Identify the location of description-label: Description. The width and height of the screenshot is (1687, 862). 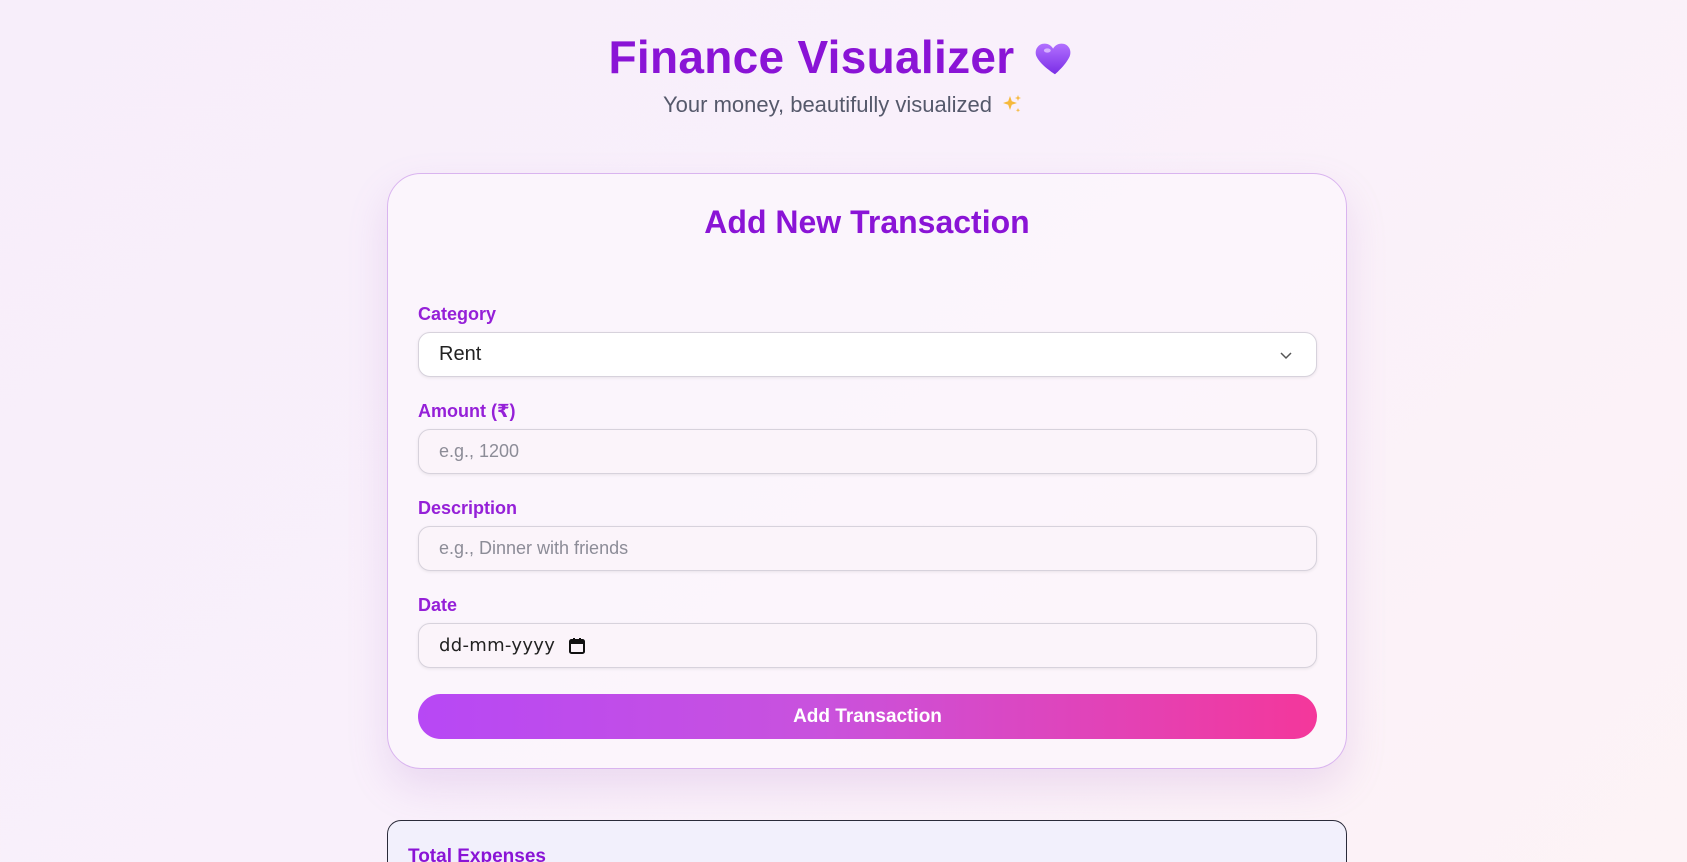
(468, 508).